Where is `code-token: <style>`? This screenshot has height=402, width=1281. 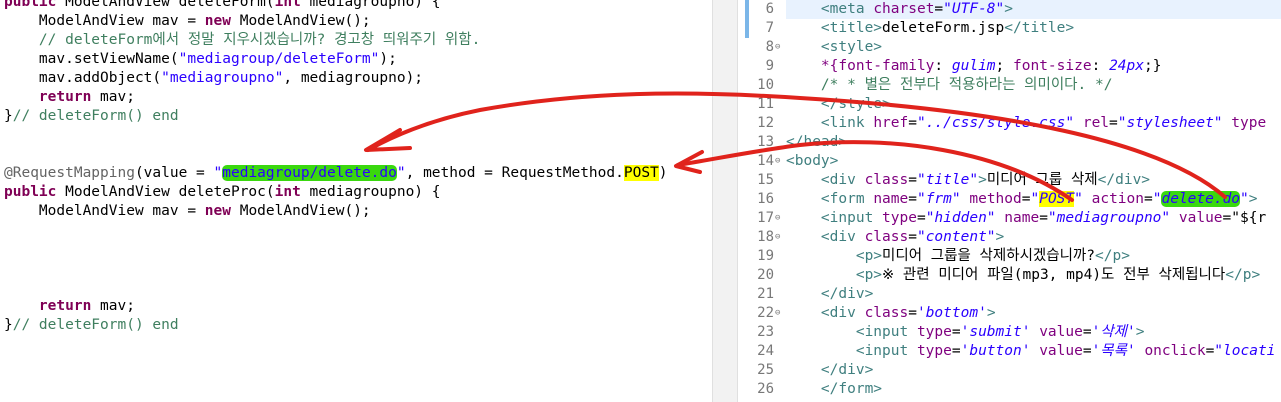
code-token: <style> is located at coordinates (851, 47).